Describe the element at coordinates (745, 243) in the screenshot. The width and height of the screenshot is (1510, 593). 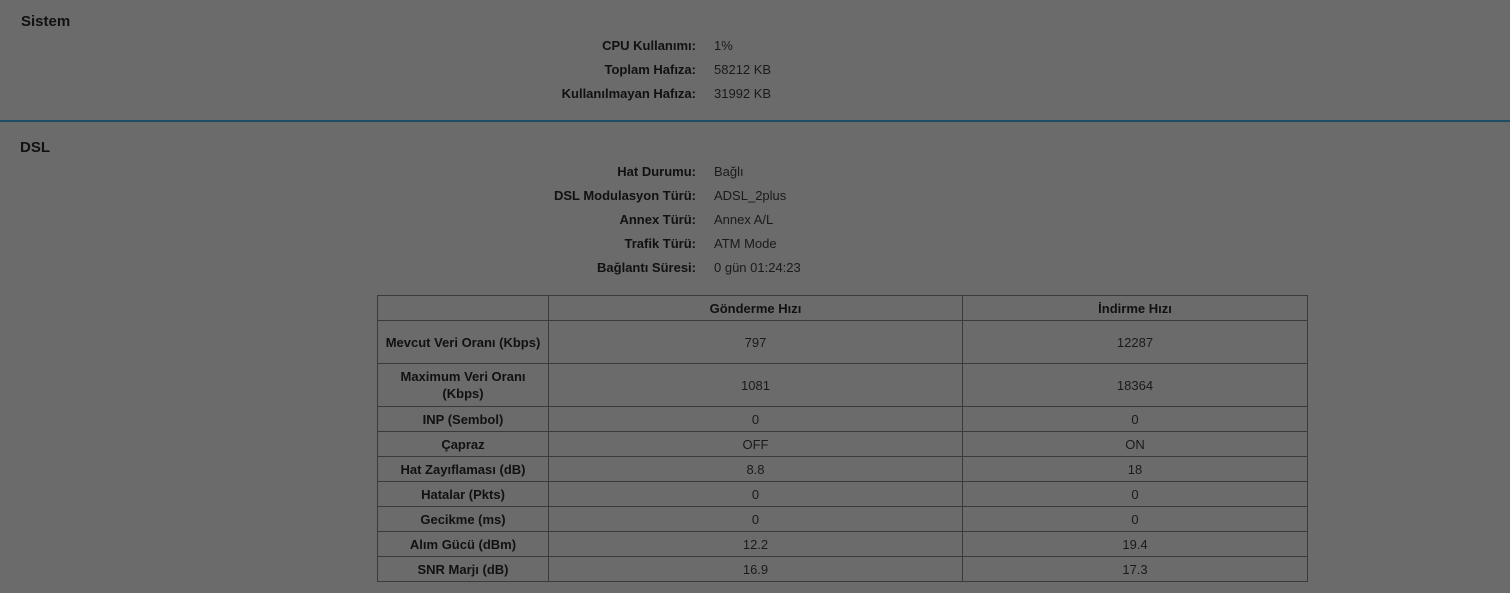
I see `traffic-type-value: ATM Mode` at that location.